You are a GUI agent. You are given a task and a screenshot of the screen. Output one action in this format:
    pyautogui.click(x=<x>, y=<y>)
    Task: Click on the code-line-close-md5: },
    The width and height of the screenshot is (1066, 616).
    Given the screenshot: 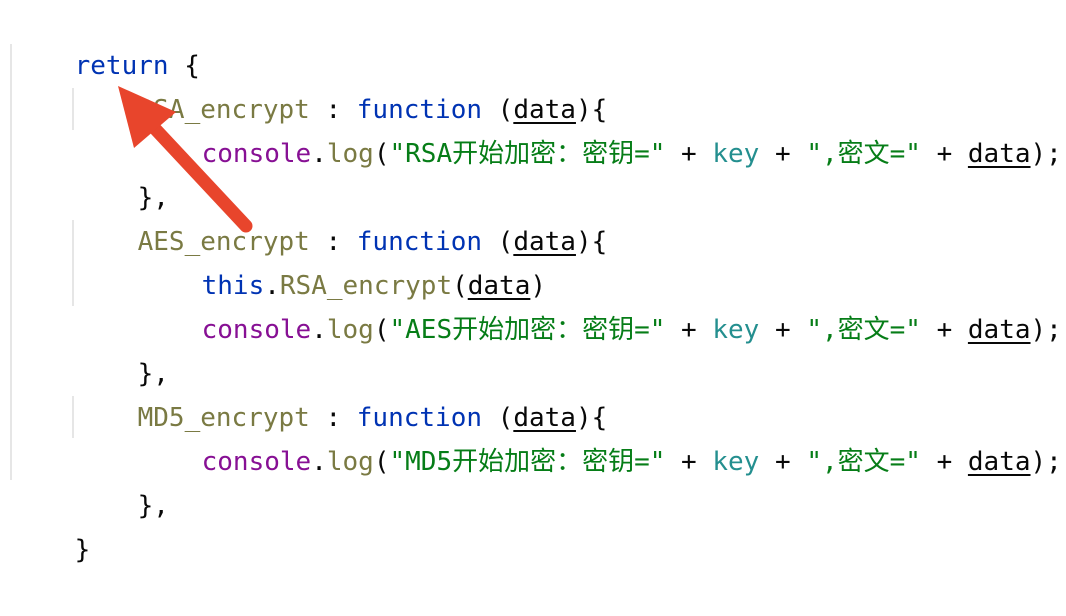 What is the action you would take?
    pyautogui.click(x=122, y=480)
    